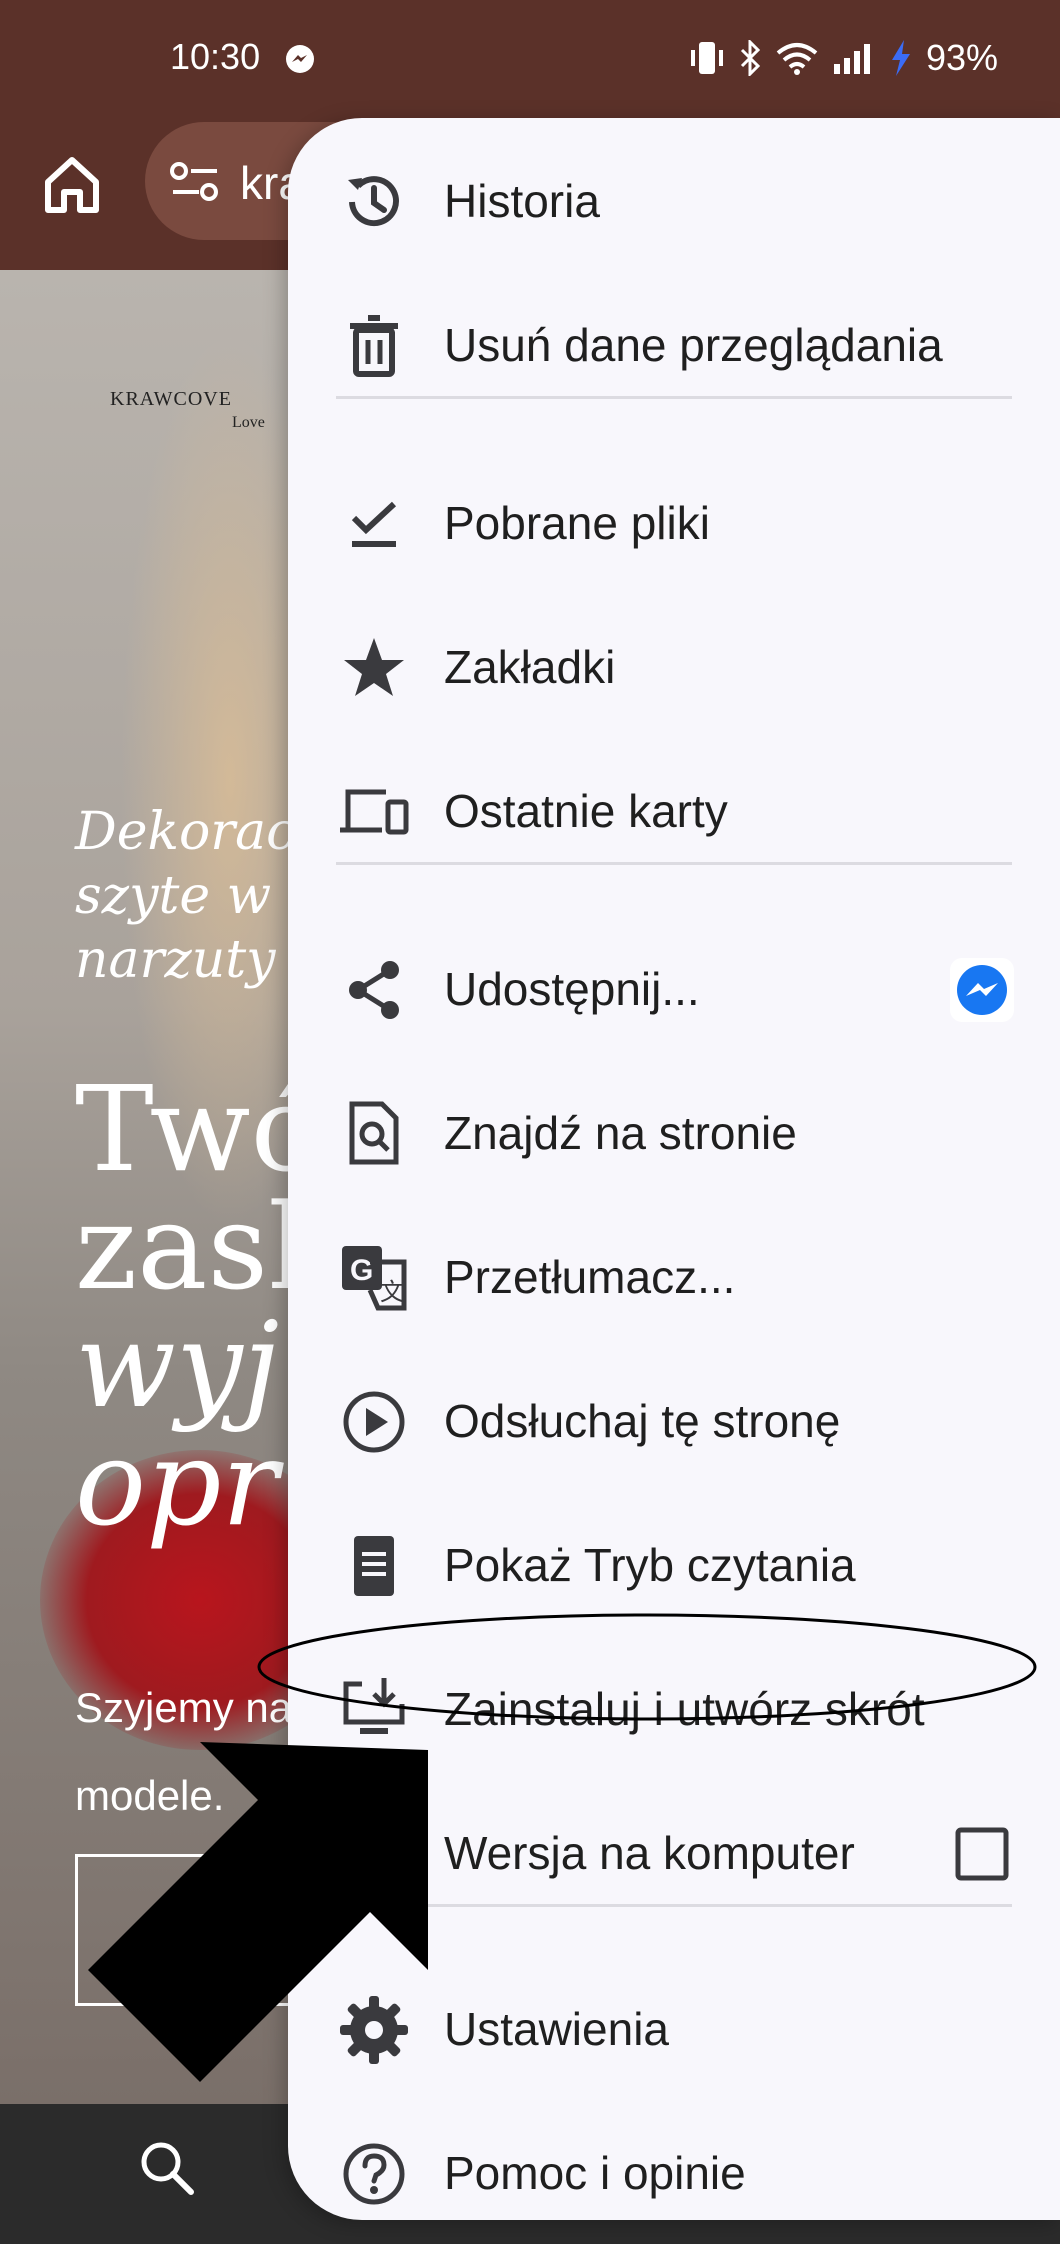 This screenshot has width=1060, height=2244. Describe the element at coordinates (248, 422) in the screenshot. I see `logo-sub: Love` at that location.